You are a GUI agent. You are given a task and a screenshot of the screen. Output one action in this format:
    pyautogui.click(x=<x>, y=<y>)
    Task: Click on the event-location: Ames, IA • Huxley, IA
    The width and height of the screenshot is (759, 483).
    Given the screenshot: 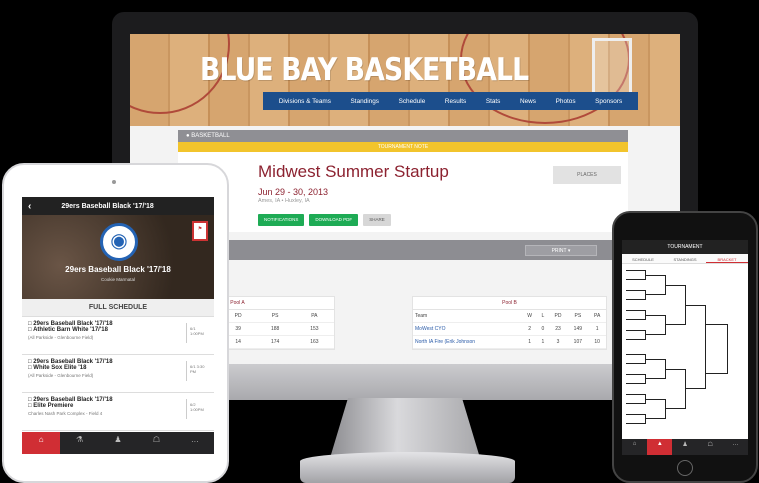 What is the action you would take?
    pyautogui.click(x=284, y=201)
    